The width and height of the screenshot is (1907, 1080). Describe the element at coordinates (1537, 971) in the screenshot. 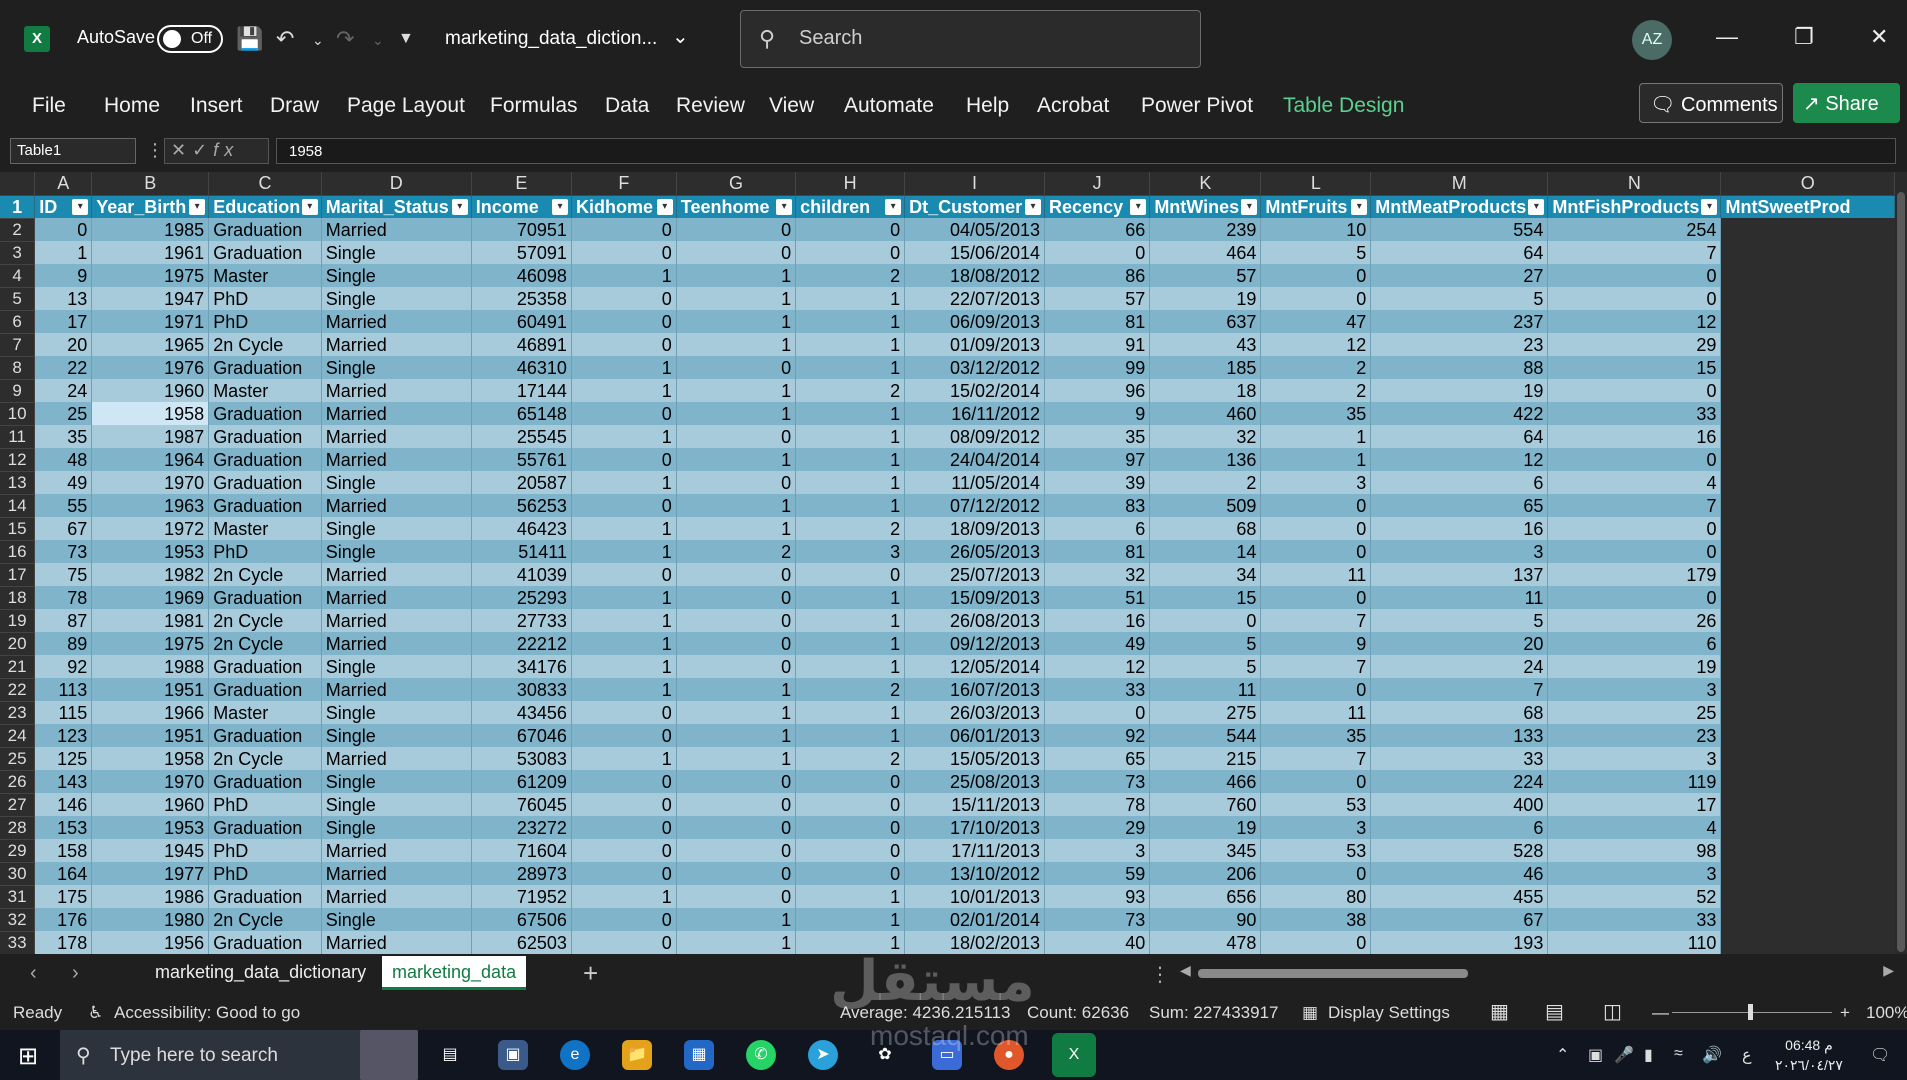

I see `horizontal-scrollbar: ◀ ▶` at that location.